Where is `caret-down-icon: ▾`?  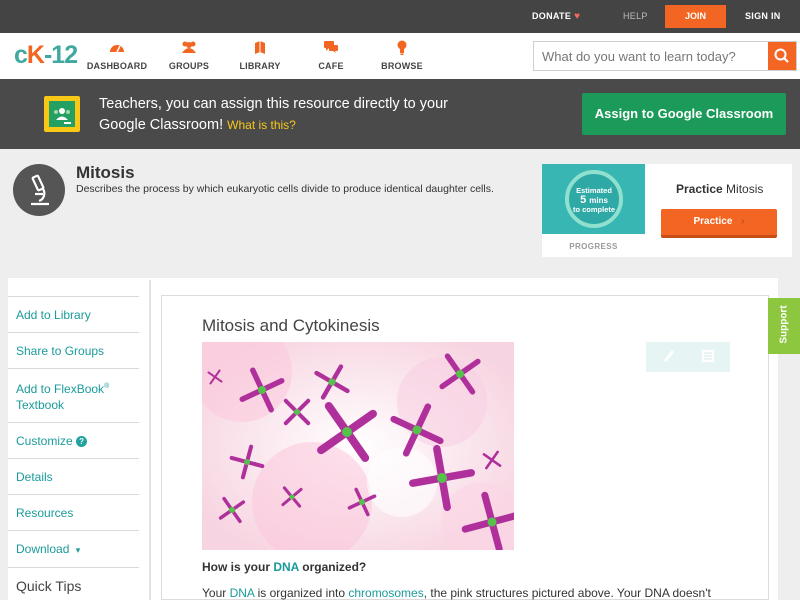
caret-down-icon: ▾ is located at coordinates (78, 550).